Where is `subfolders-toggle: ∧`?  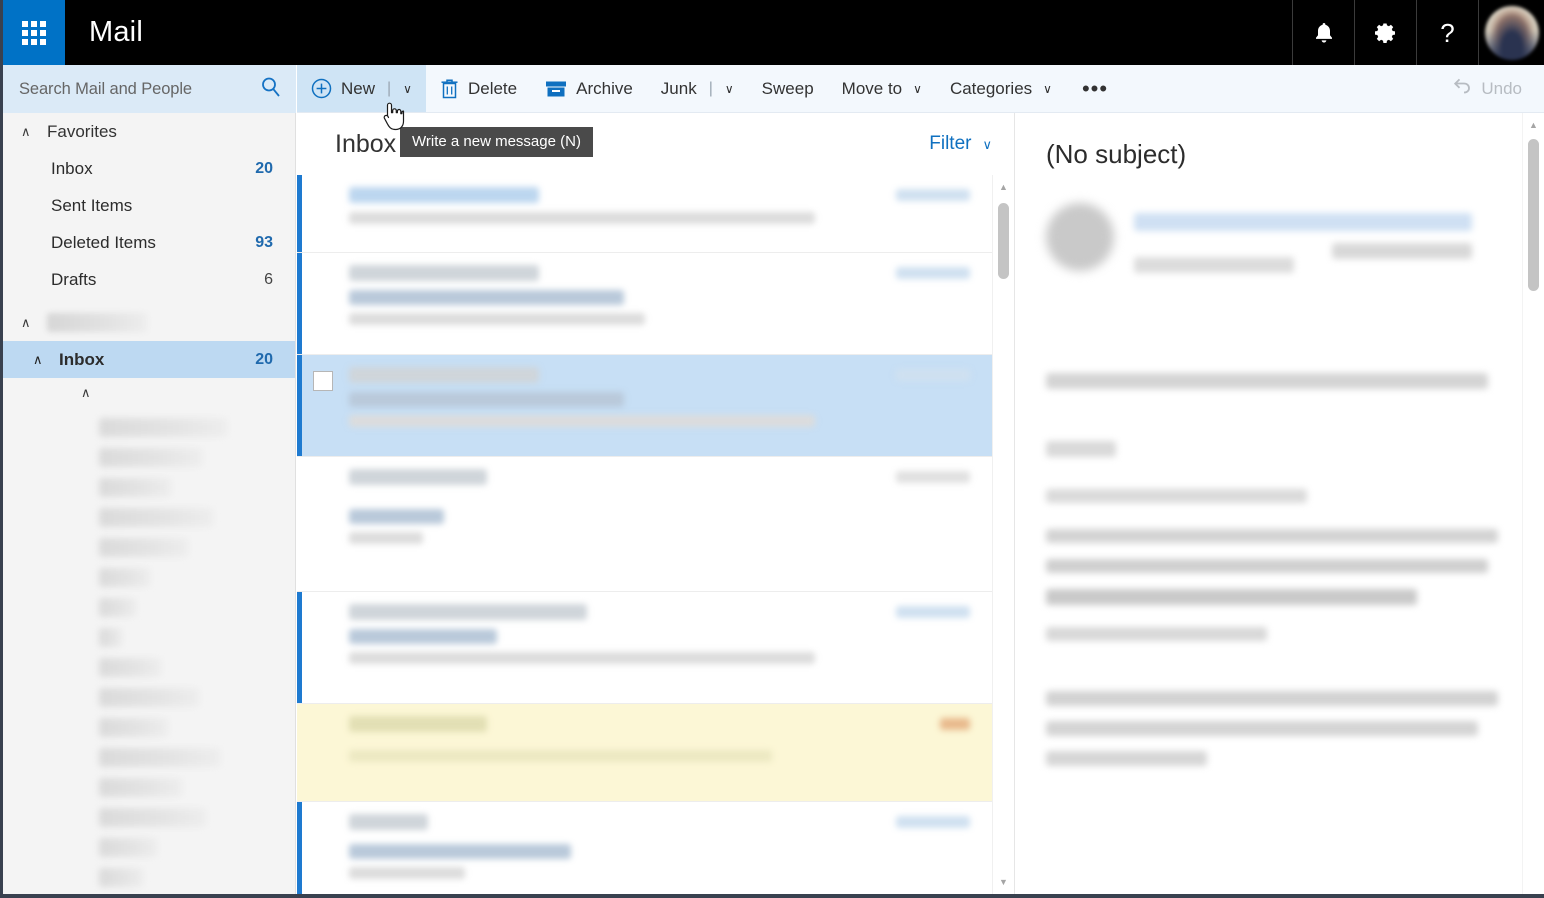
subfolders-toggle: ∧ is located at coordinates (149, 393).